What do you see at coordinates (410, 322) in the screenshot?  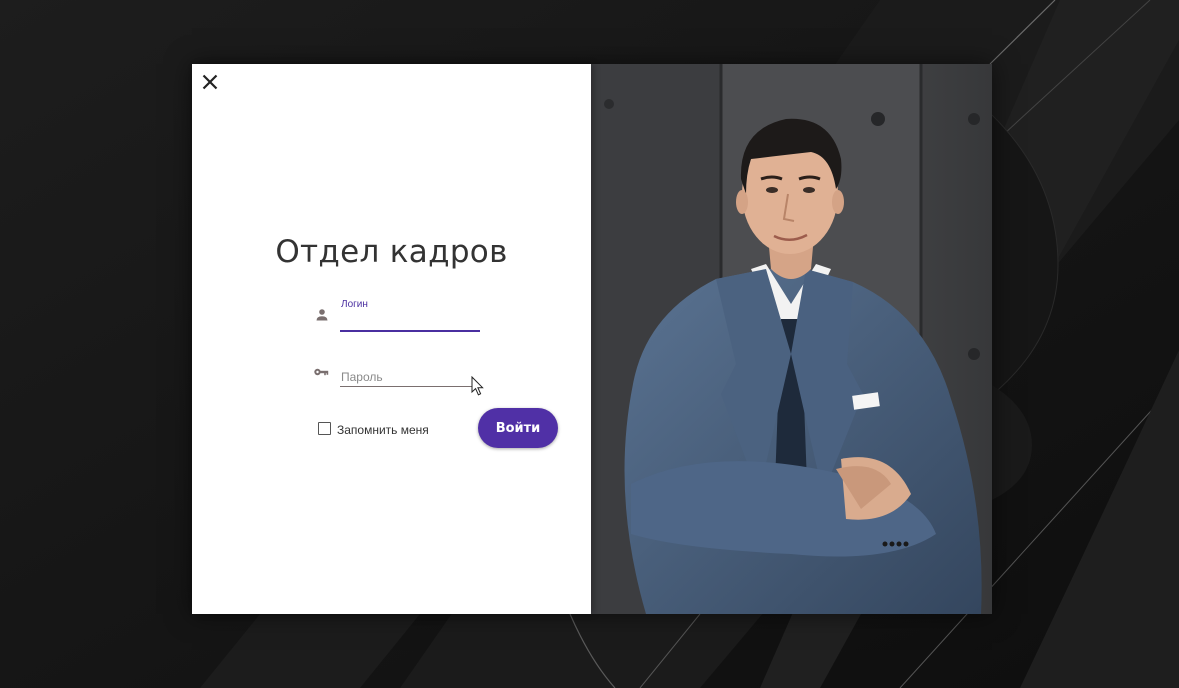 I see `login-input` at bounding box center [410, 322].